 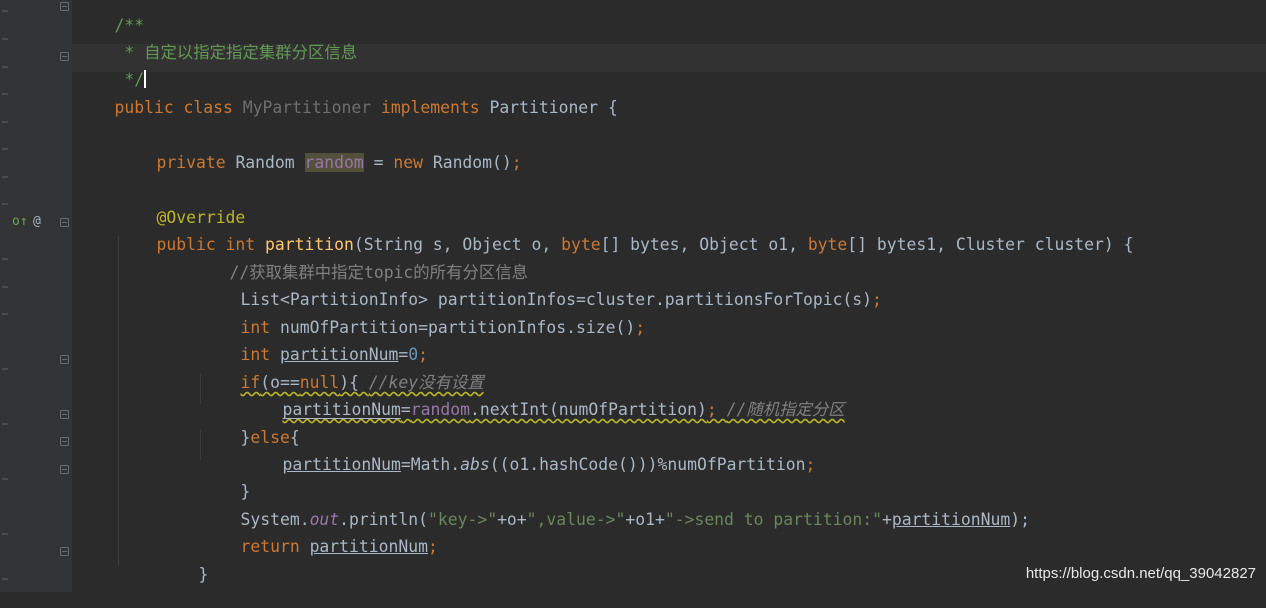 I want to click on annotation-icon: @, so click(x=37, y=222).